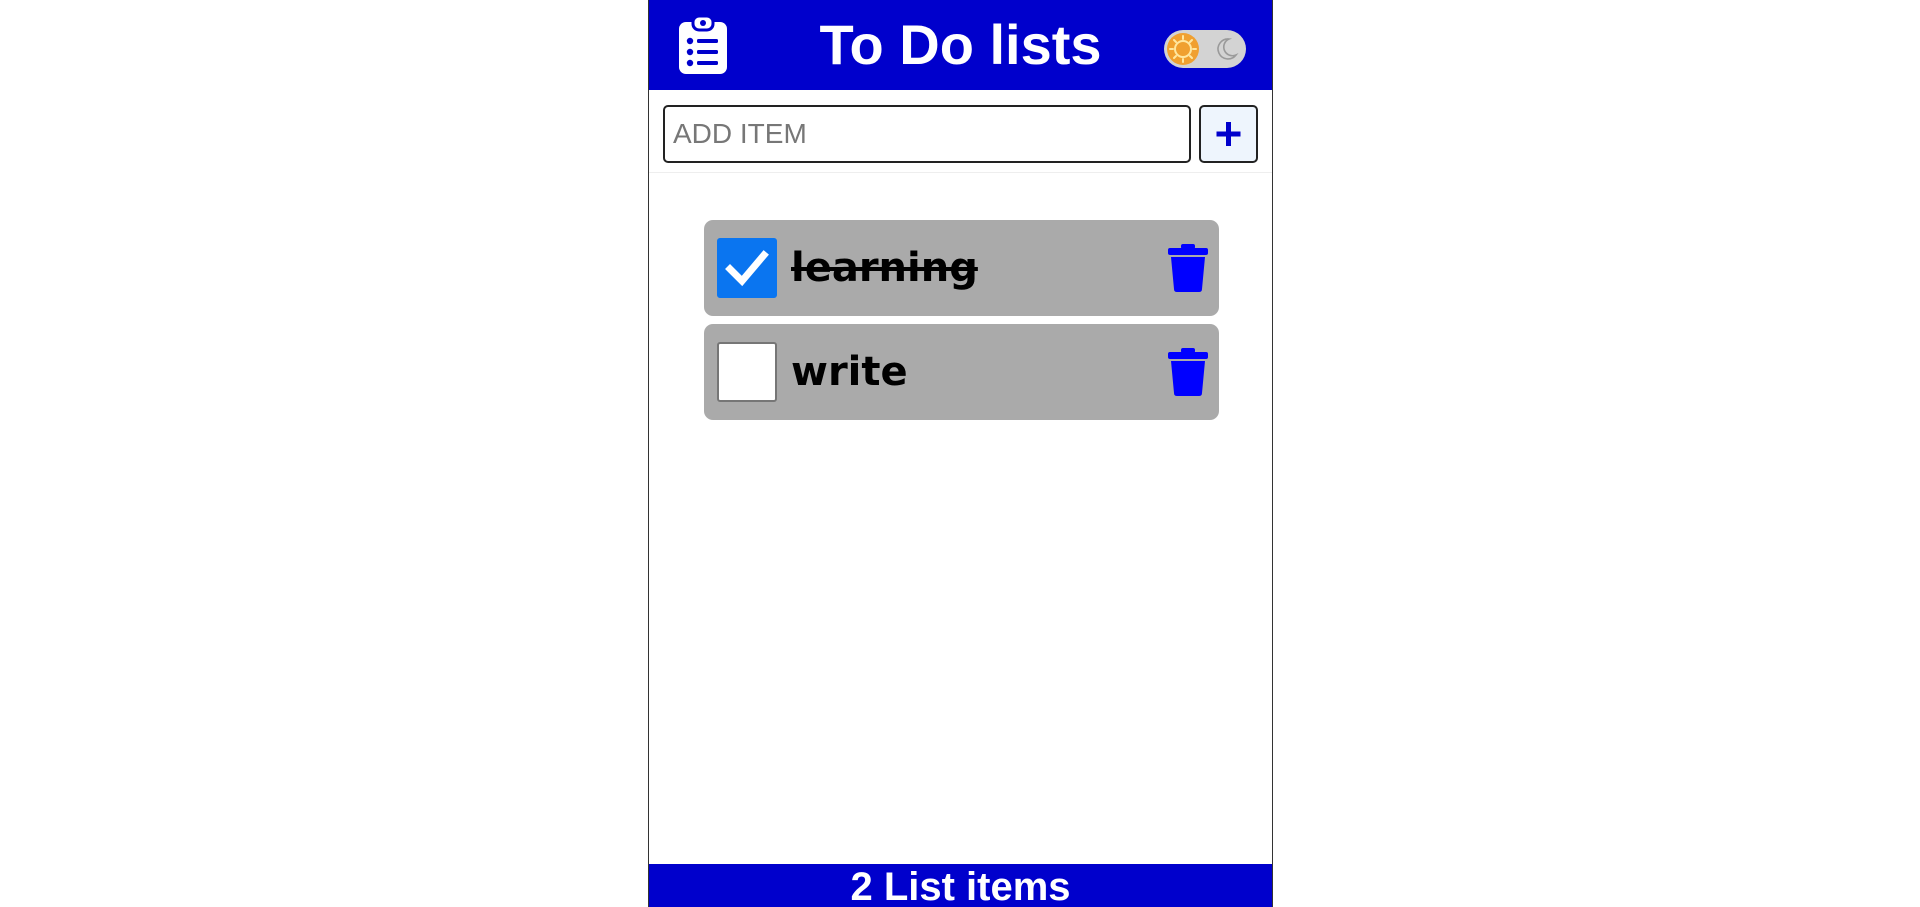 The width and height of the screenshot is (1920, 907). I want to click on item-label: write, so click(849, 372).